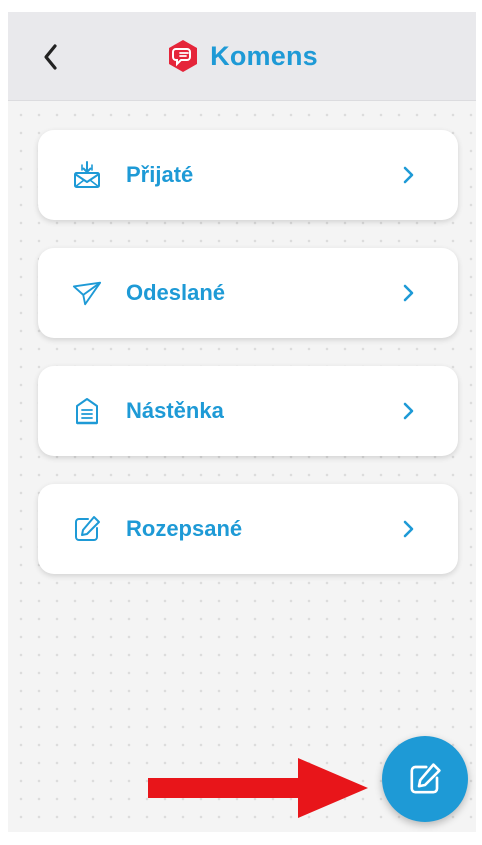 This screenshot has width=482, height=845. I want to click on menu-item-label: Odeslané, so click(176, 292).